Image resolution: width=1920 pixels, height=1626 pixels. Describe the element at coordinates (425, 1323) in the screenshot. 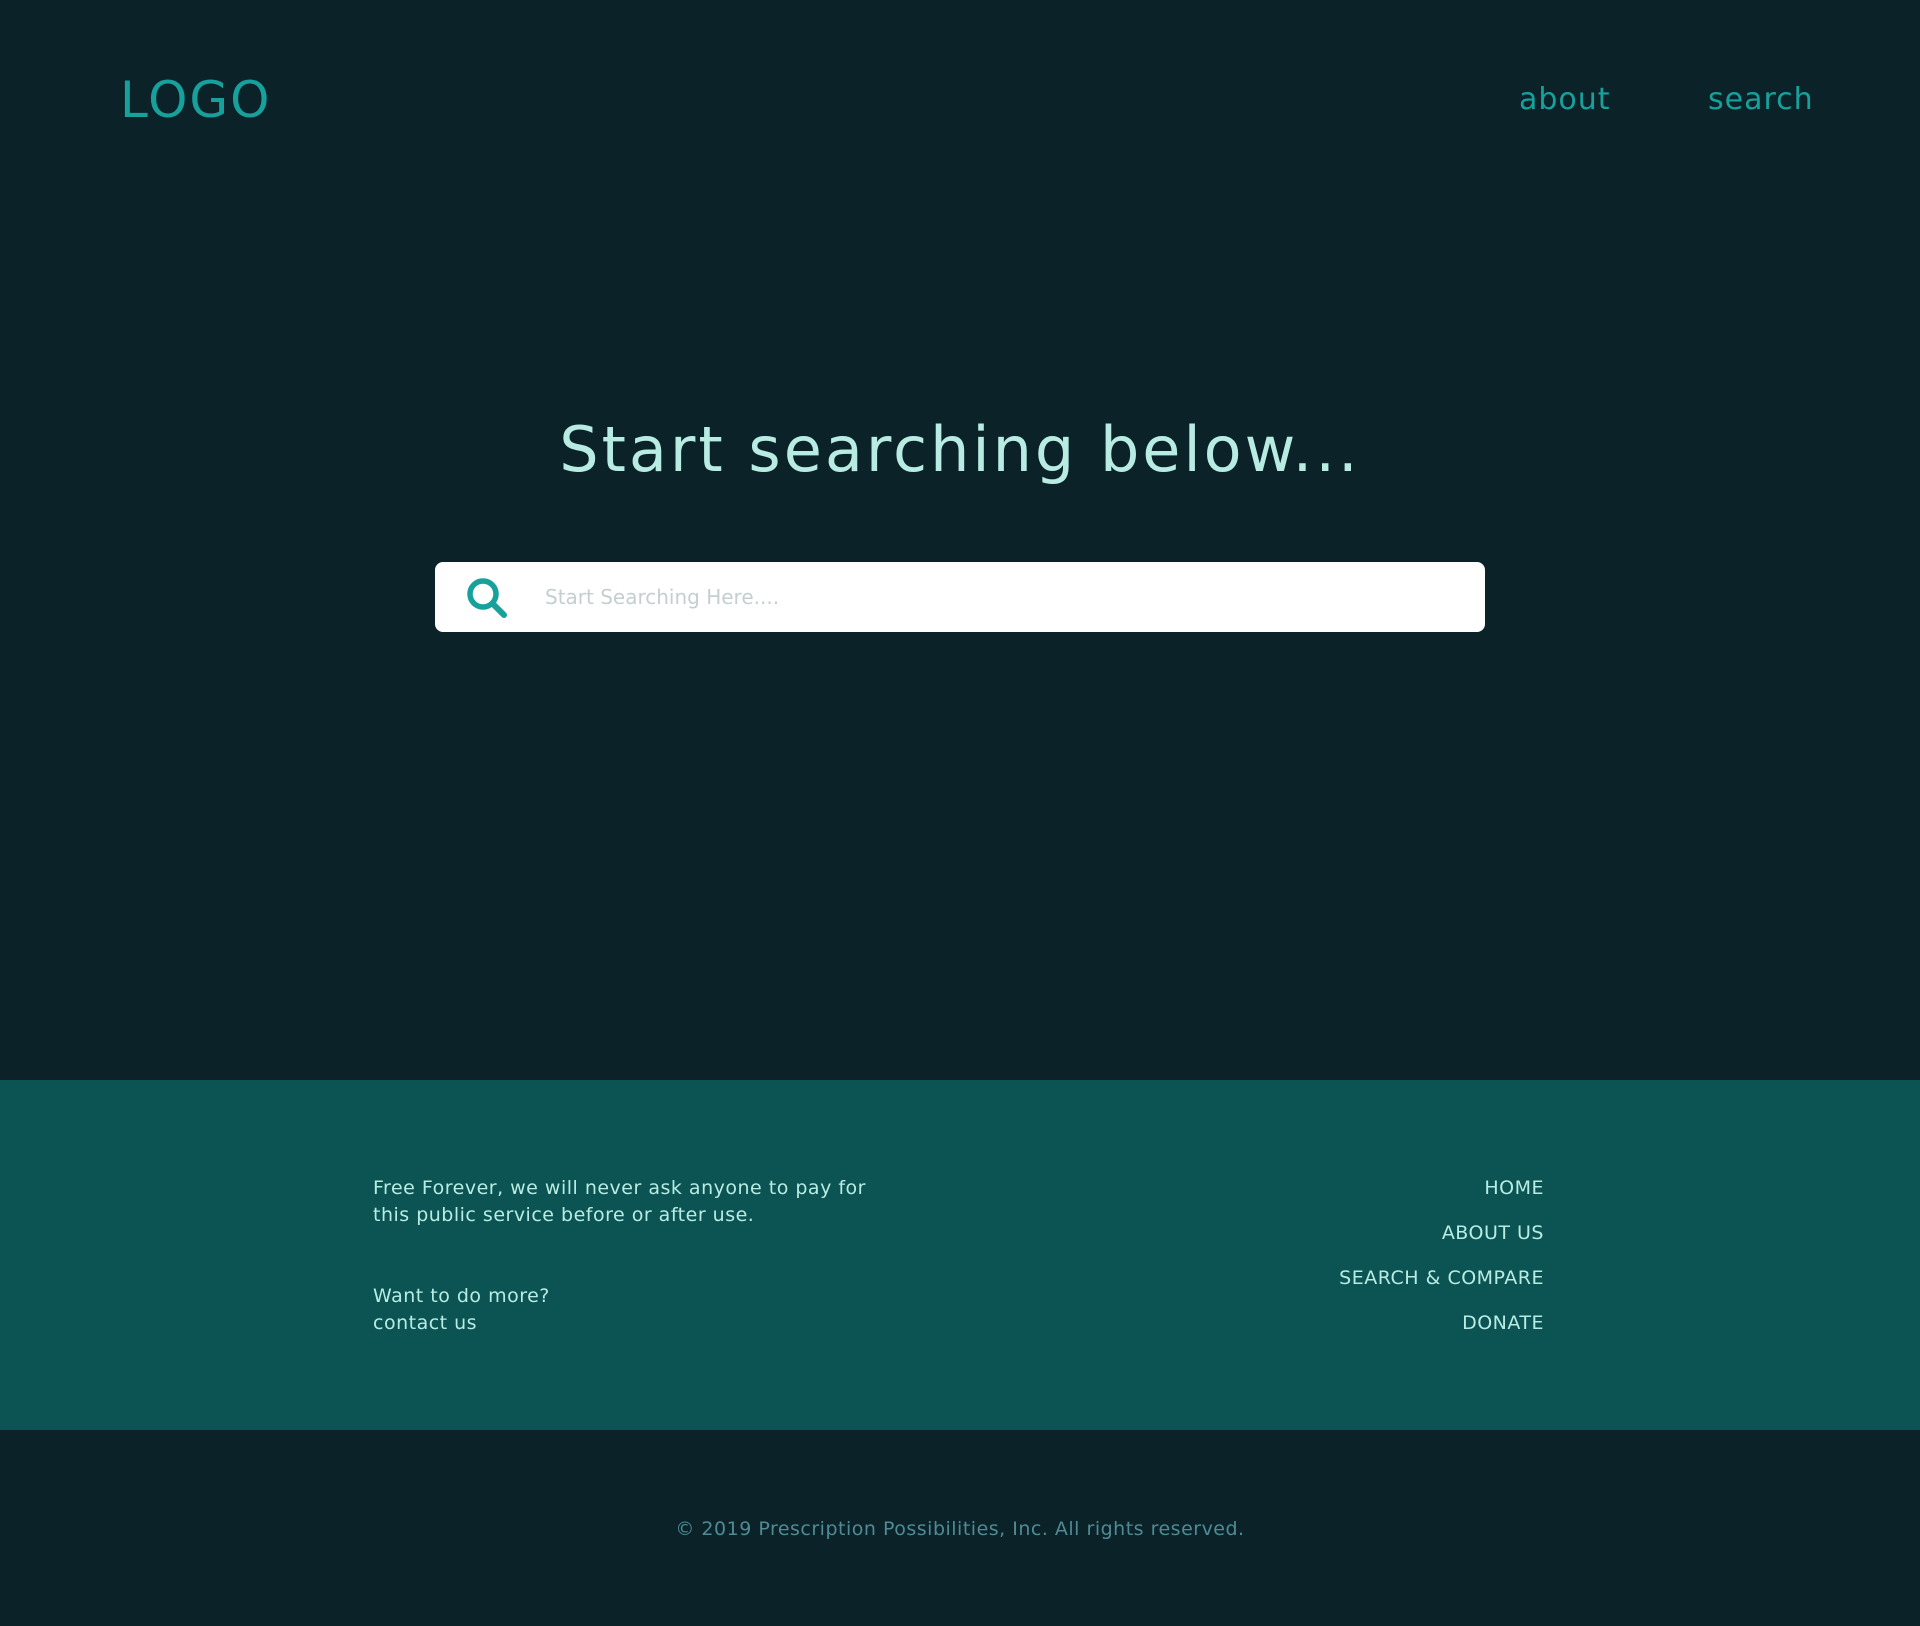

I see `contact-us-link: contact us` at that location.